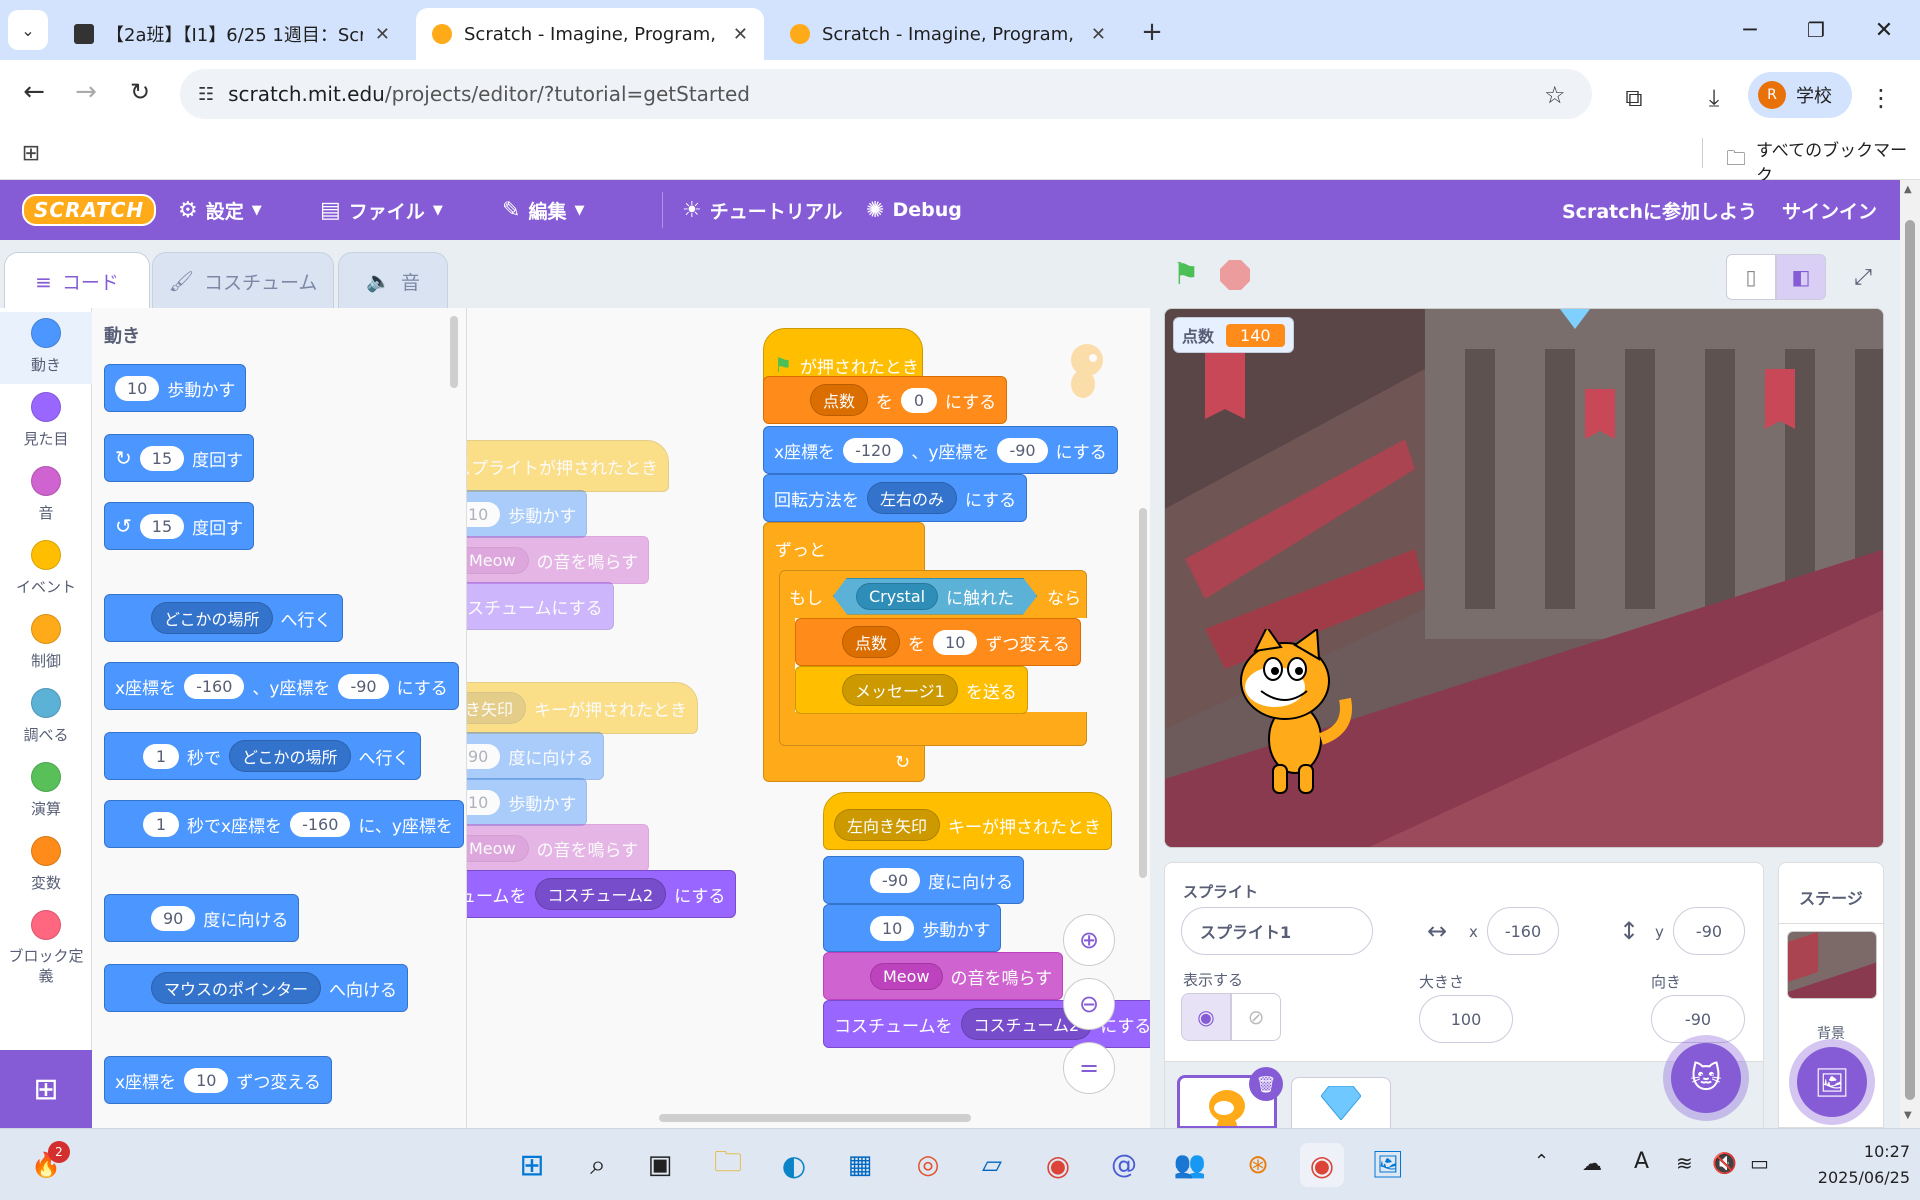  What do you see at coordinates (1089, 1004) in the screenshot?
I see `zoom-out-button: ⊖` at bounding box center [1089, 1004].